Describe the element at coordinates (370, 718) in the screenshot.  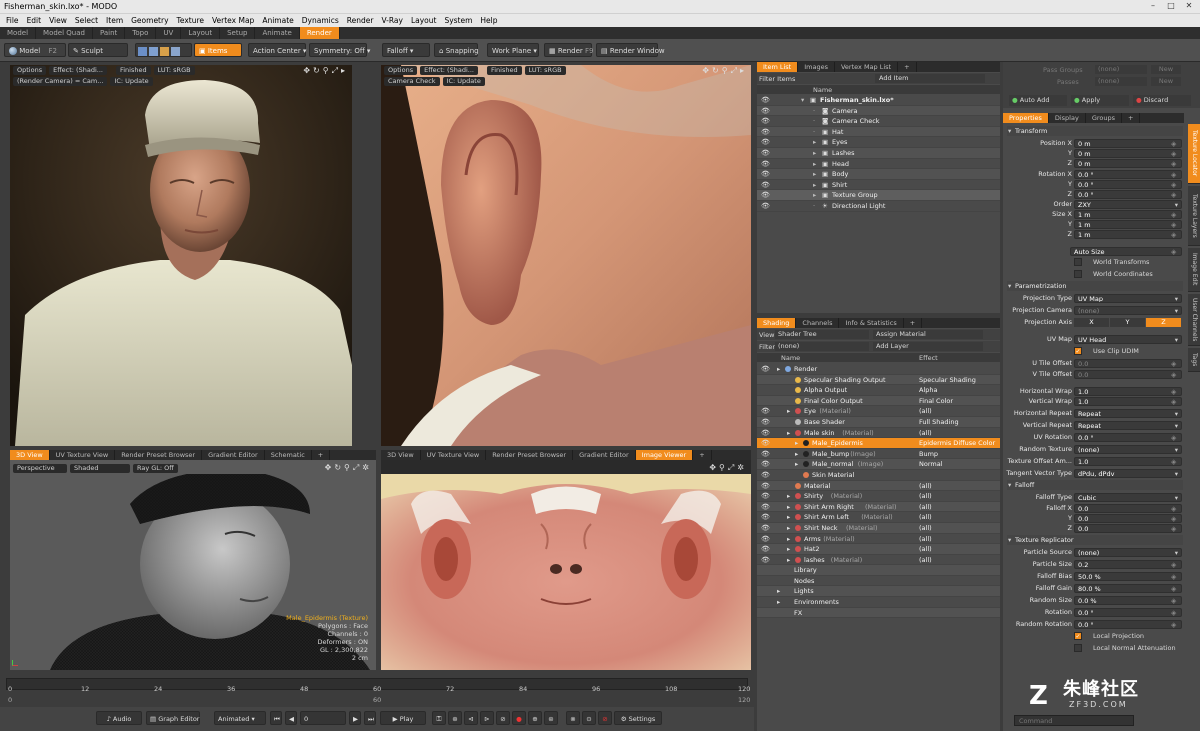
I see `go-end-button: ⏭` at that location.